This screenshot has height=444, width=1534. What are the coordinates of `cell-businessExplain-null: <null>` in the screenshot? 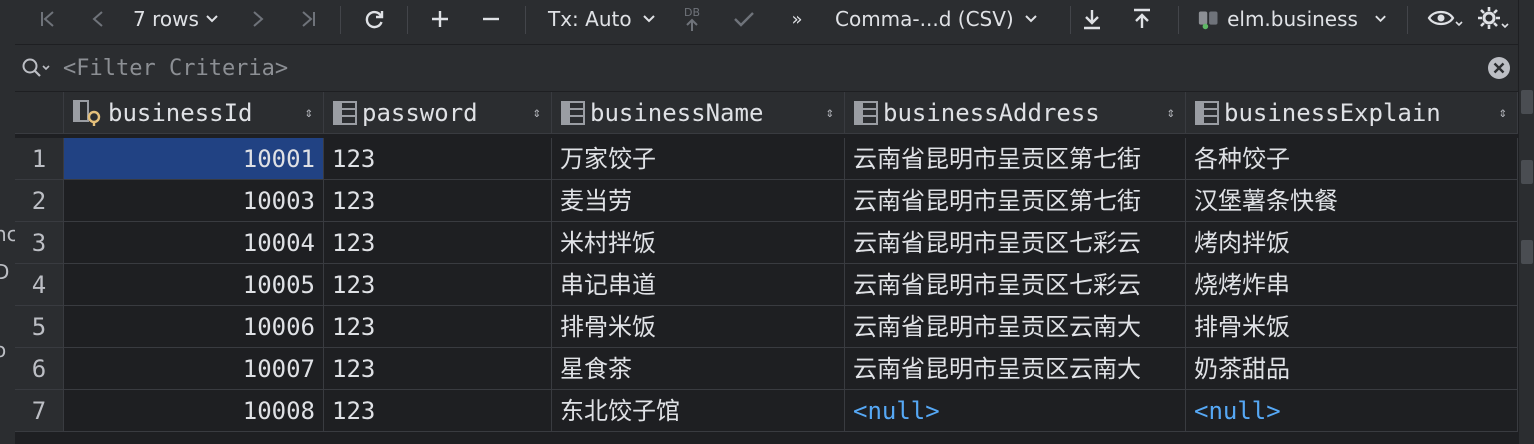 It's located at (1352, 411).